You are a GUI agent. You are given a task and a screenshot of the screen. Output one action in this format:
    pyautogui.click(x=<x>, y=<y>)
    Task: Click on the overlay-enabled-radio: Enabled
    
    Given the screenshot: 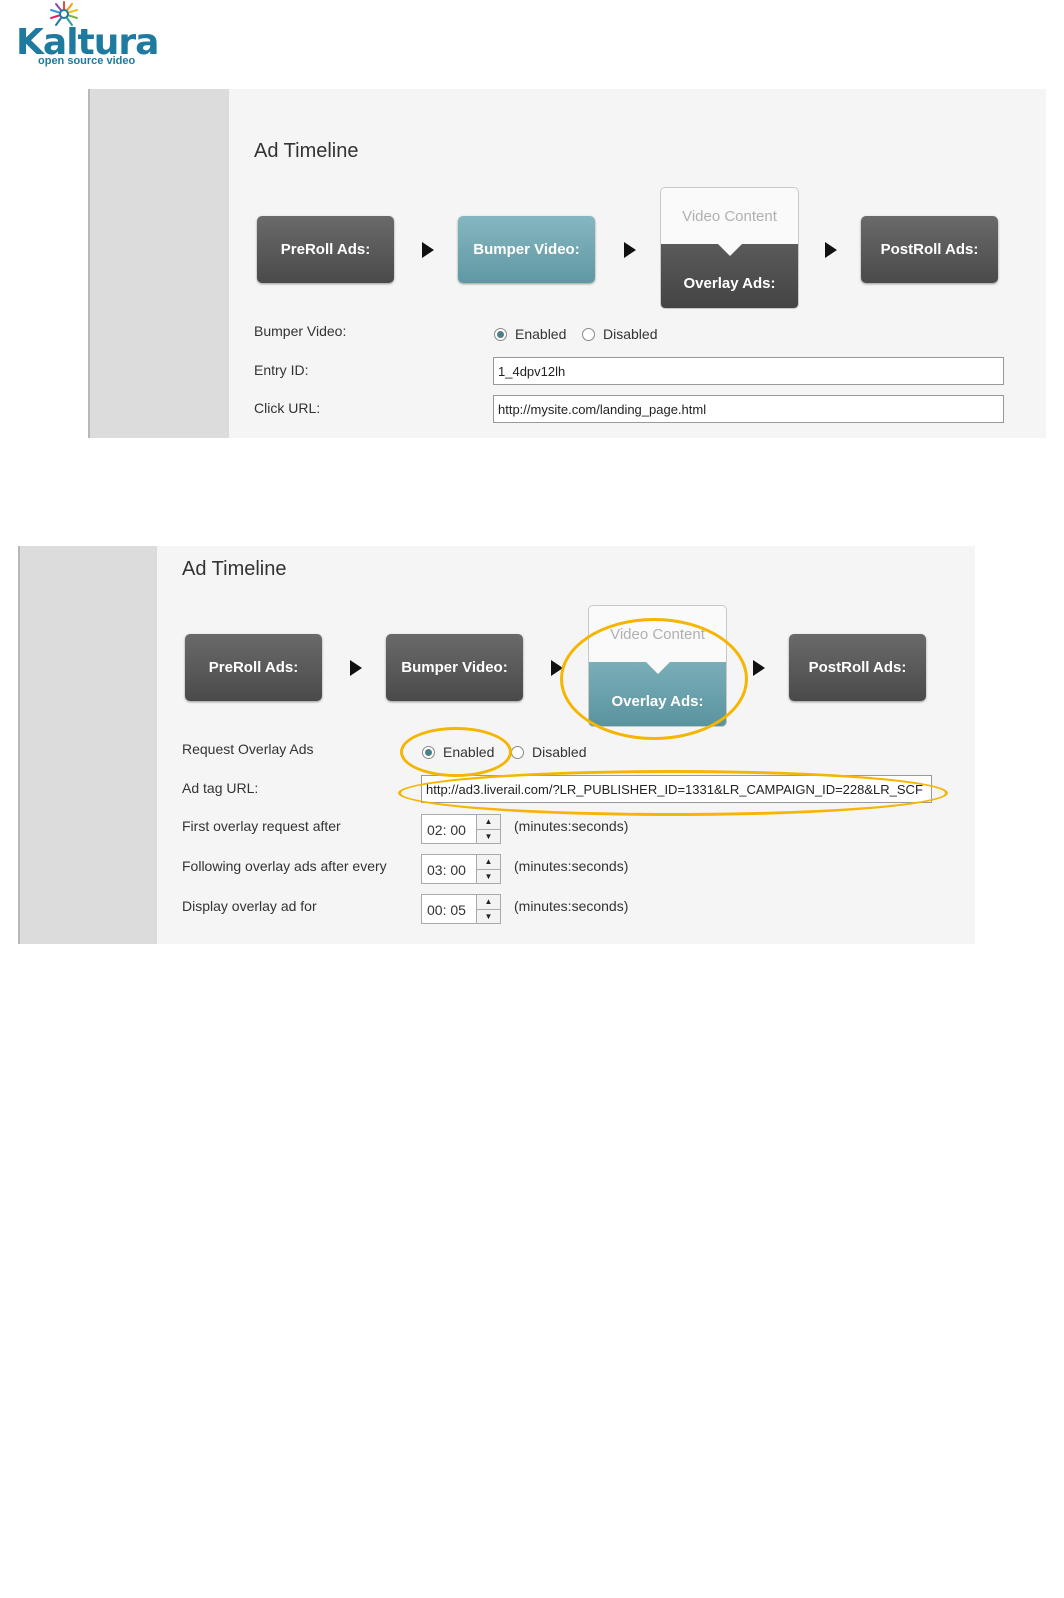 What is the action you would take?
    pyautogui.click(x=458, y=752)
    